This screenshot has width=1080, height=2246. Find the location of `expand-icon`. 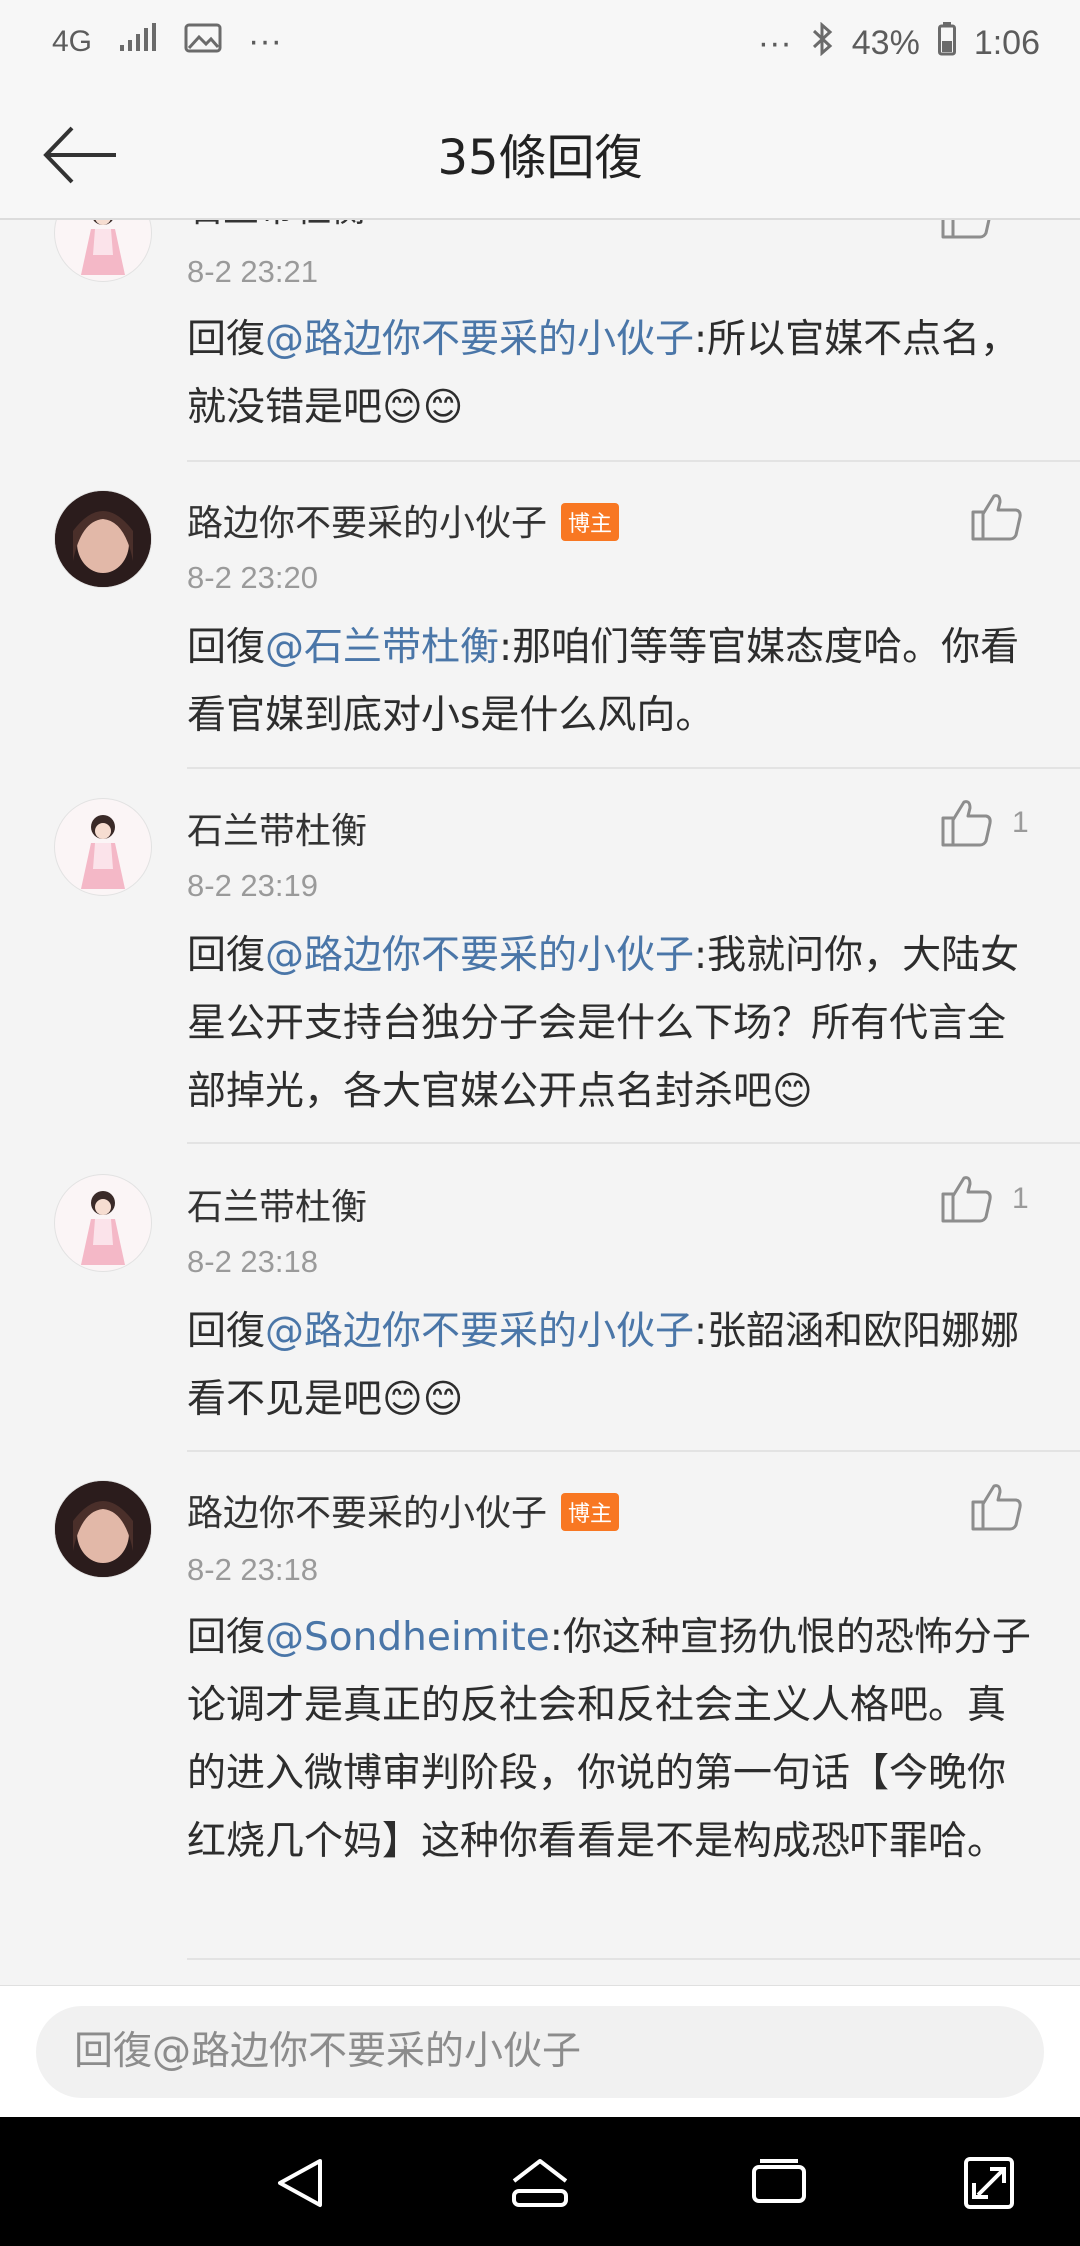

expand-icon is located at coordinates (989, 2183).